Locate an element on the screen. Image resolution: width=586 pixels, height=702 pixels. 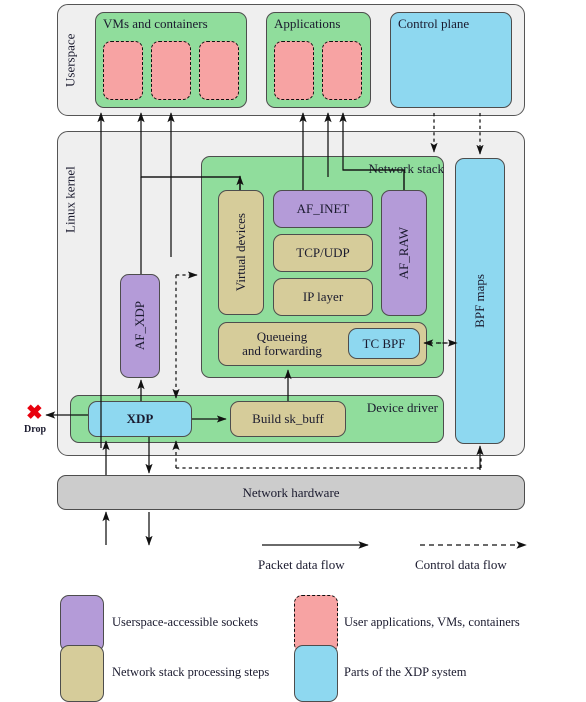
xdp-label: XDP is located at coordinates (140, 418).